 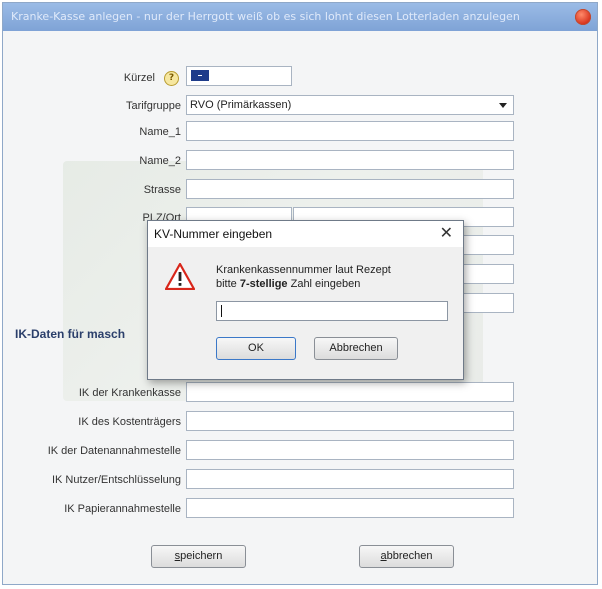 What do you see at coordinates (406, 556) in the screenshot?
I see `cancel-button: abbrechen` at bounding box center [406, 556].